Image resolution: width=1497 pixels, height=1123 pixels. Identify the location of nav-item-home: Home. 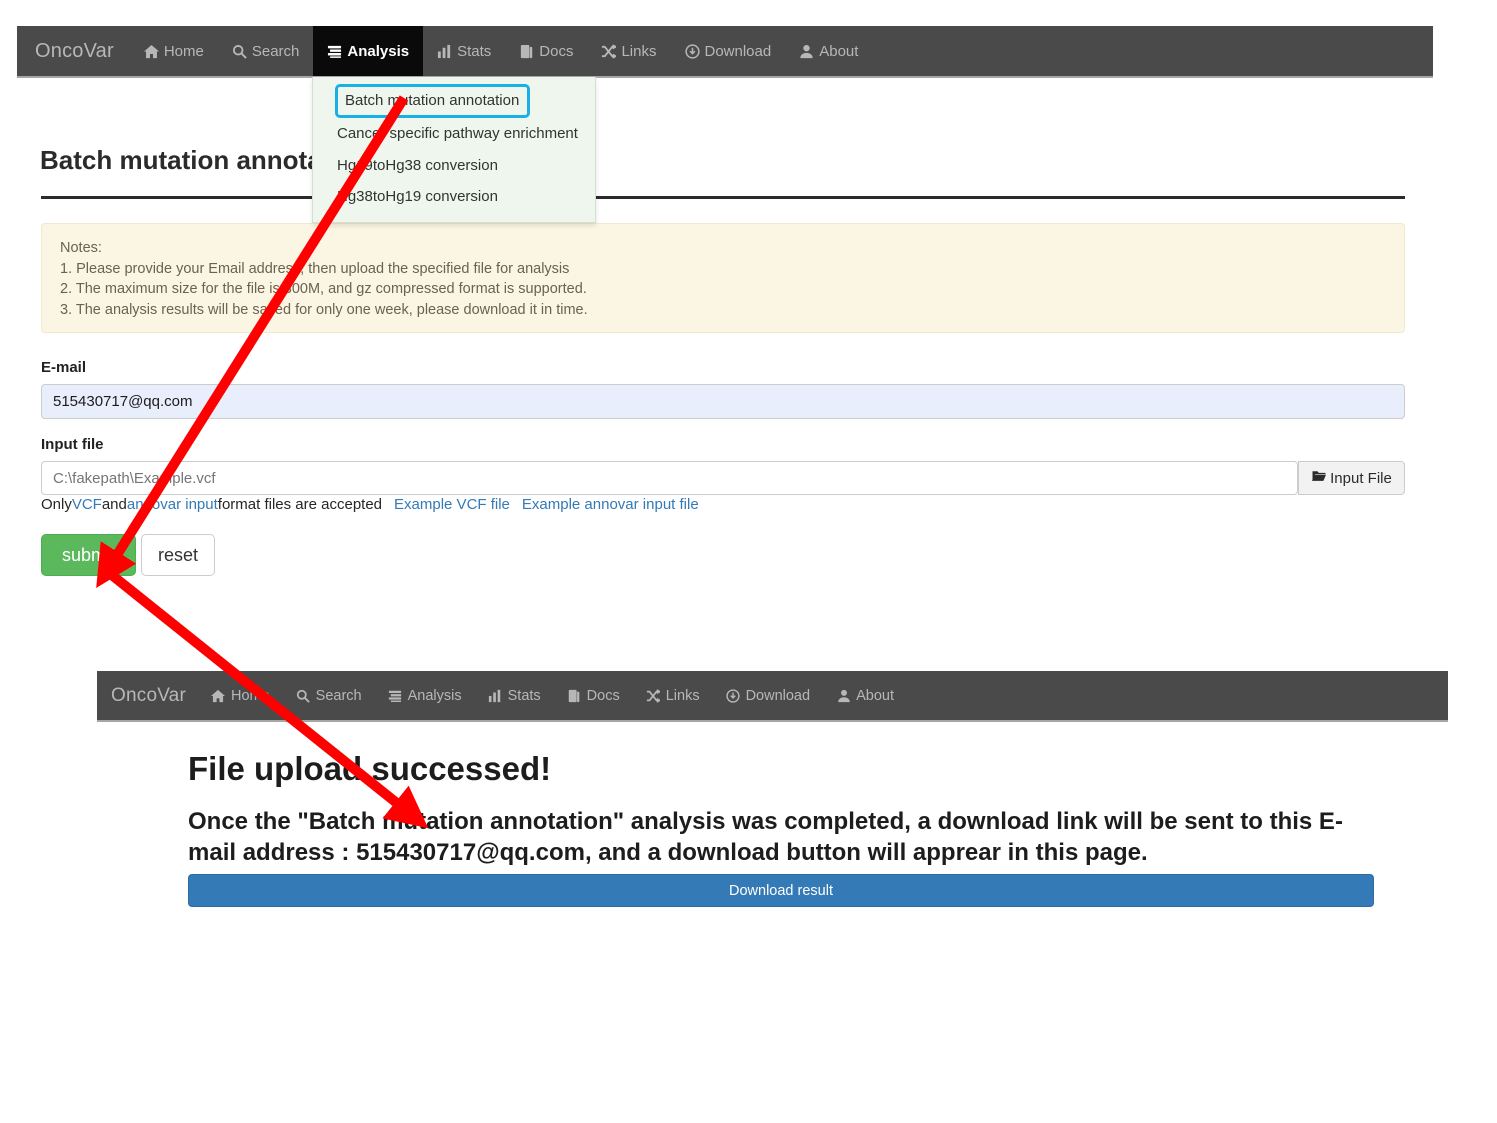
(174, 51).